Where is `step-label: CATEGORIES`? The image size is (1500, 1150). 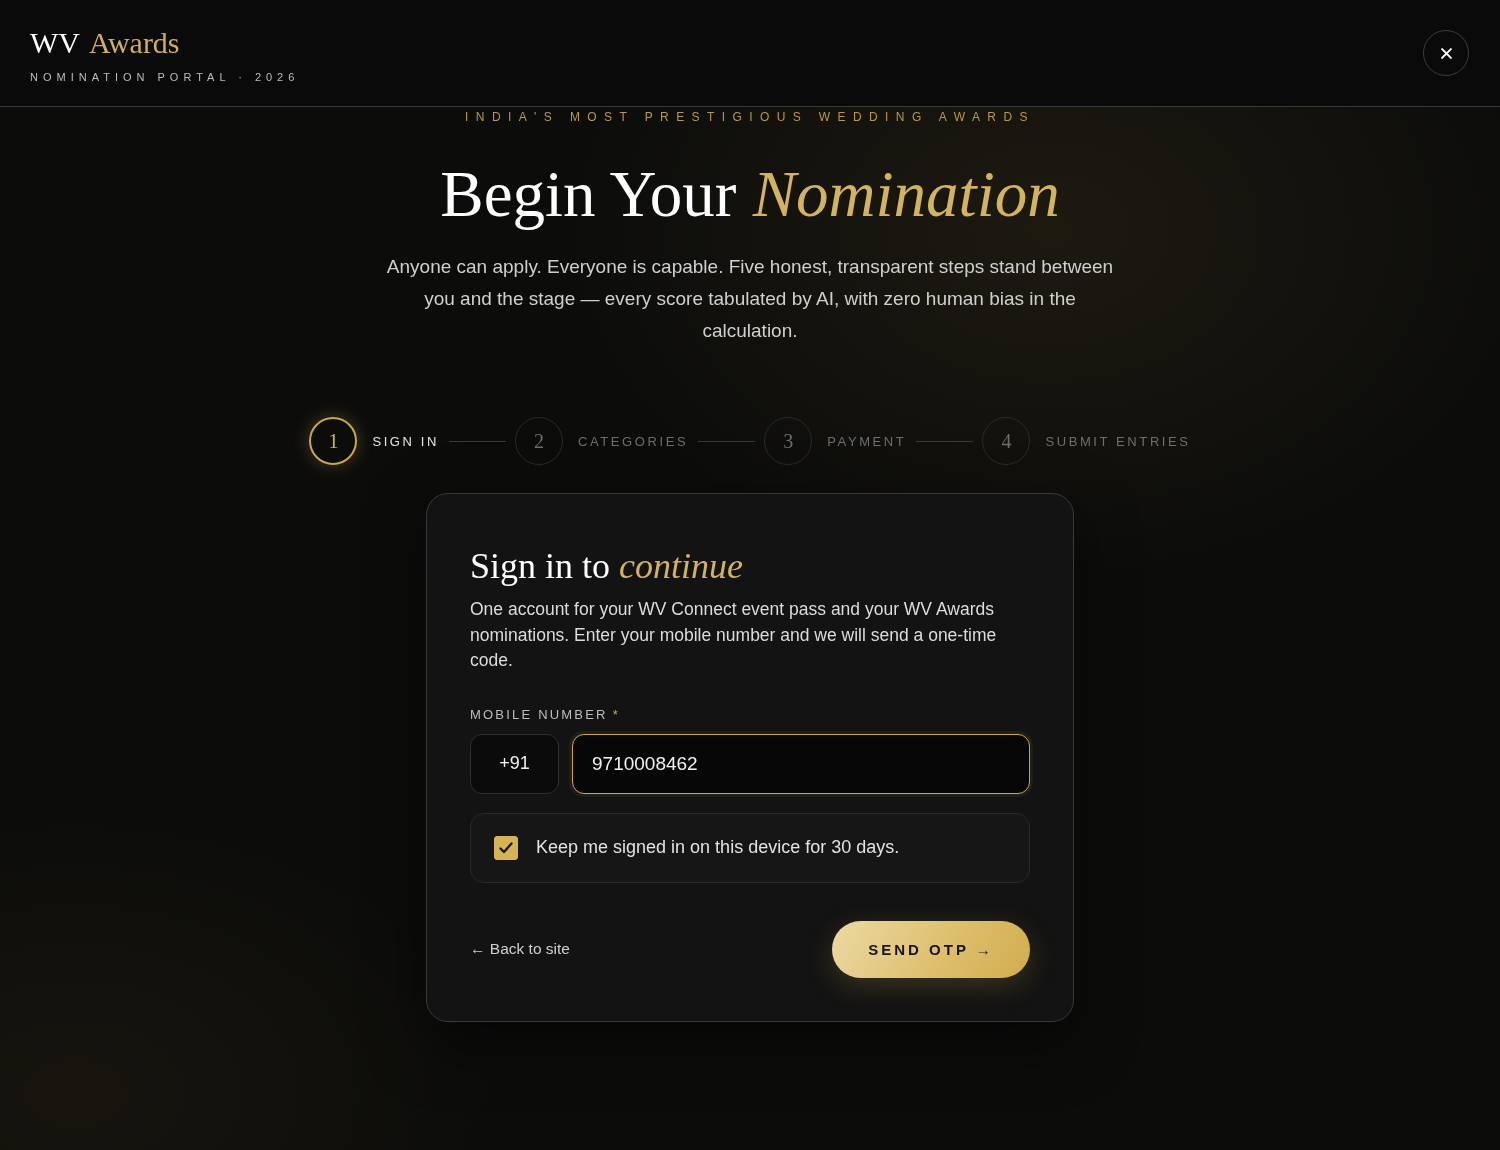
step-label: CATEGORIES is located at coordinates (633, 441).